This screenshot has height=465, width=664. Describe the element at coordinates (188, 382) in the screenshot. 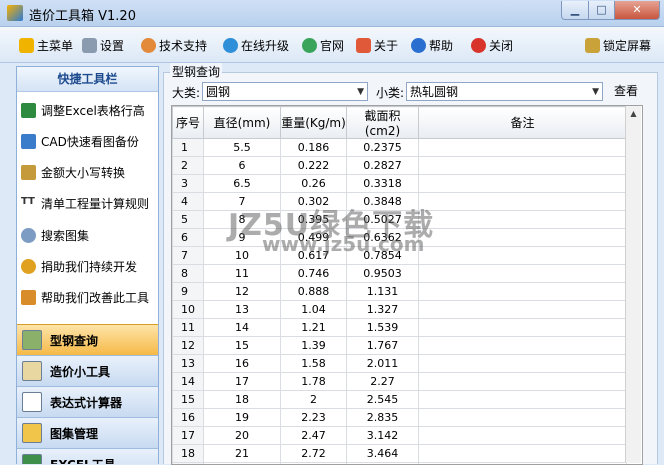

I see `cell-index: 14` at that location.